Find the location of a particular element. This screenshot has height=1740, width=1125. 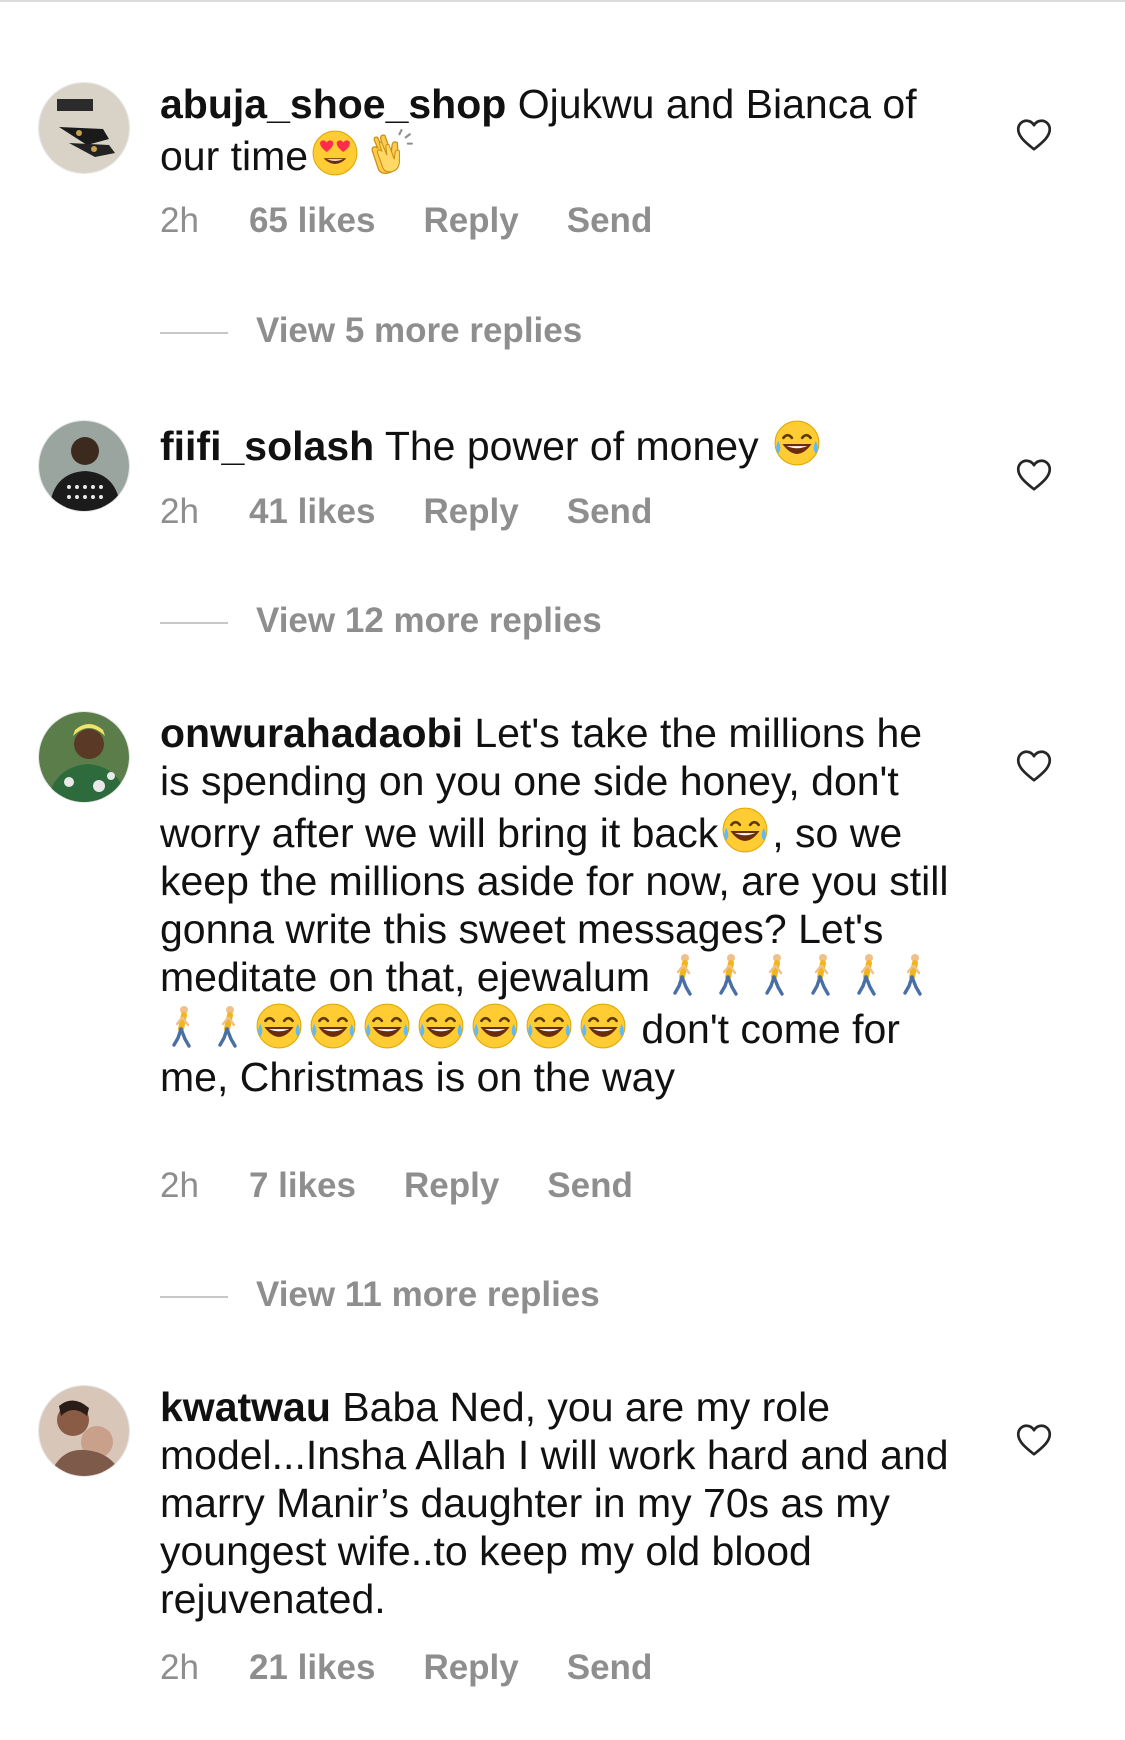

heart-eyes-emoji-icon is located at coordinates (335, 153).